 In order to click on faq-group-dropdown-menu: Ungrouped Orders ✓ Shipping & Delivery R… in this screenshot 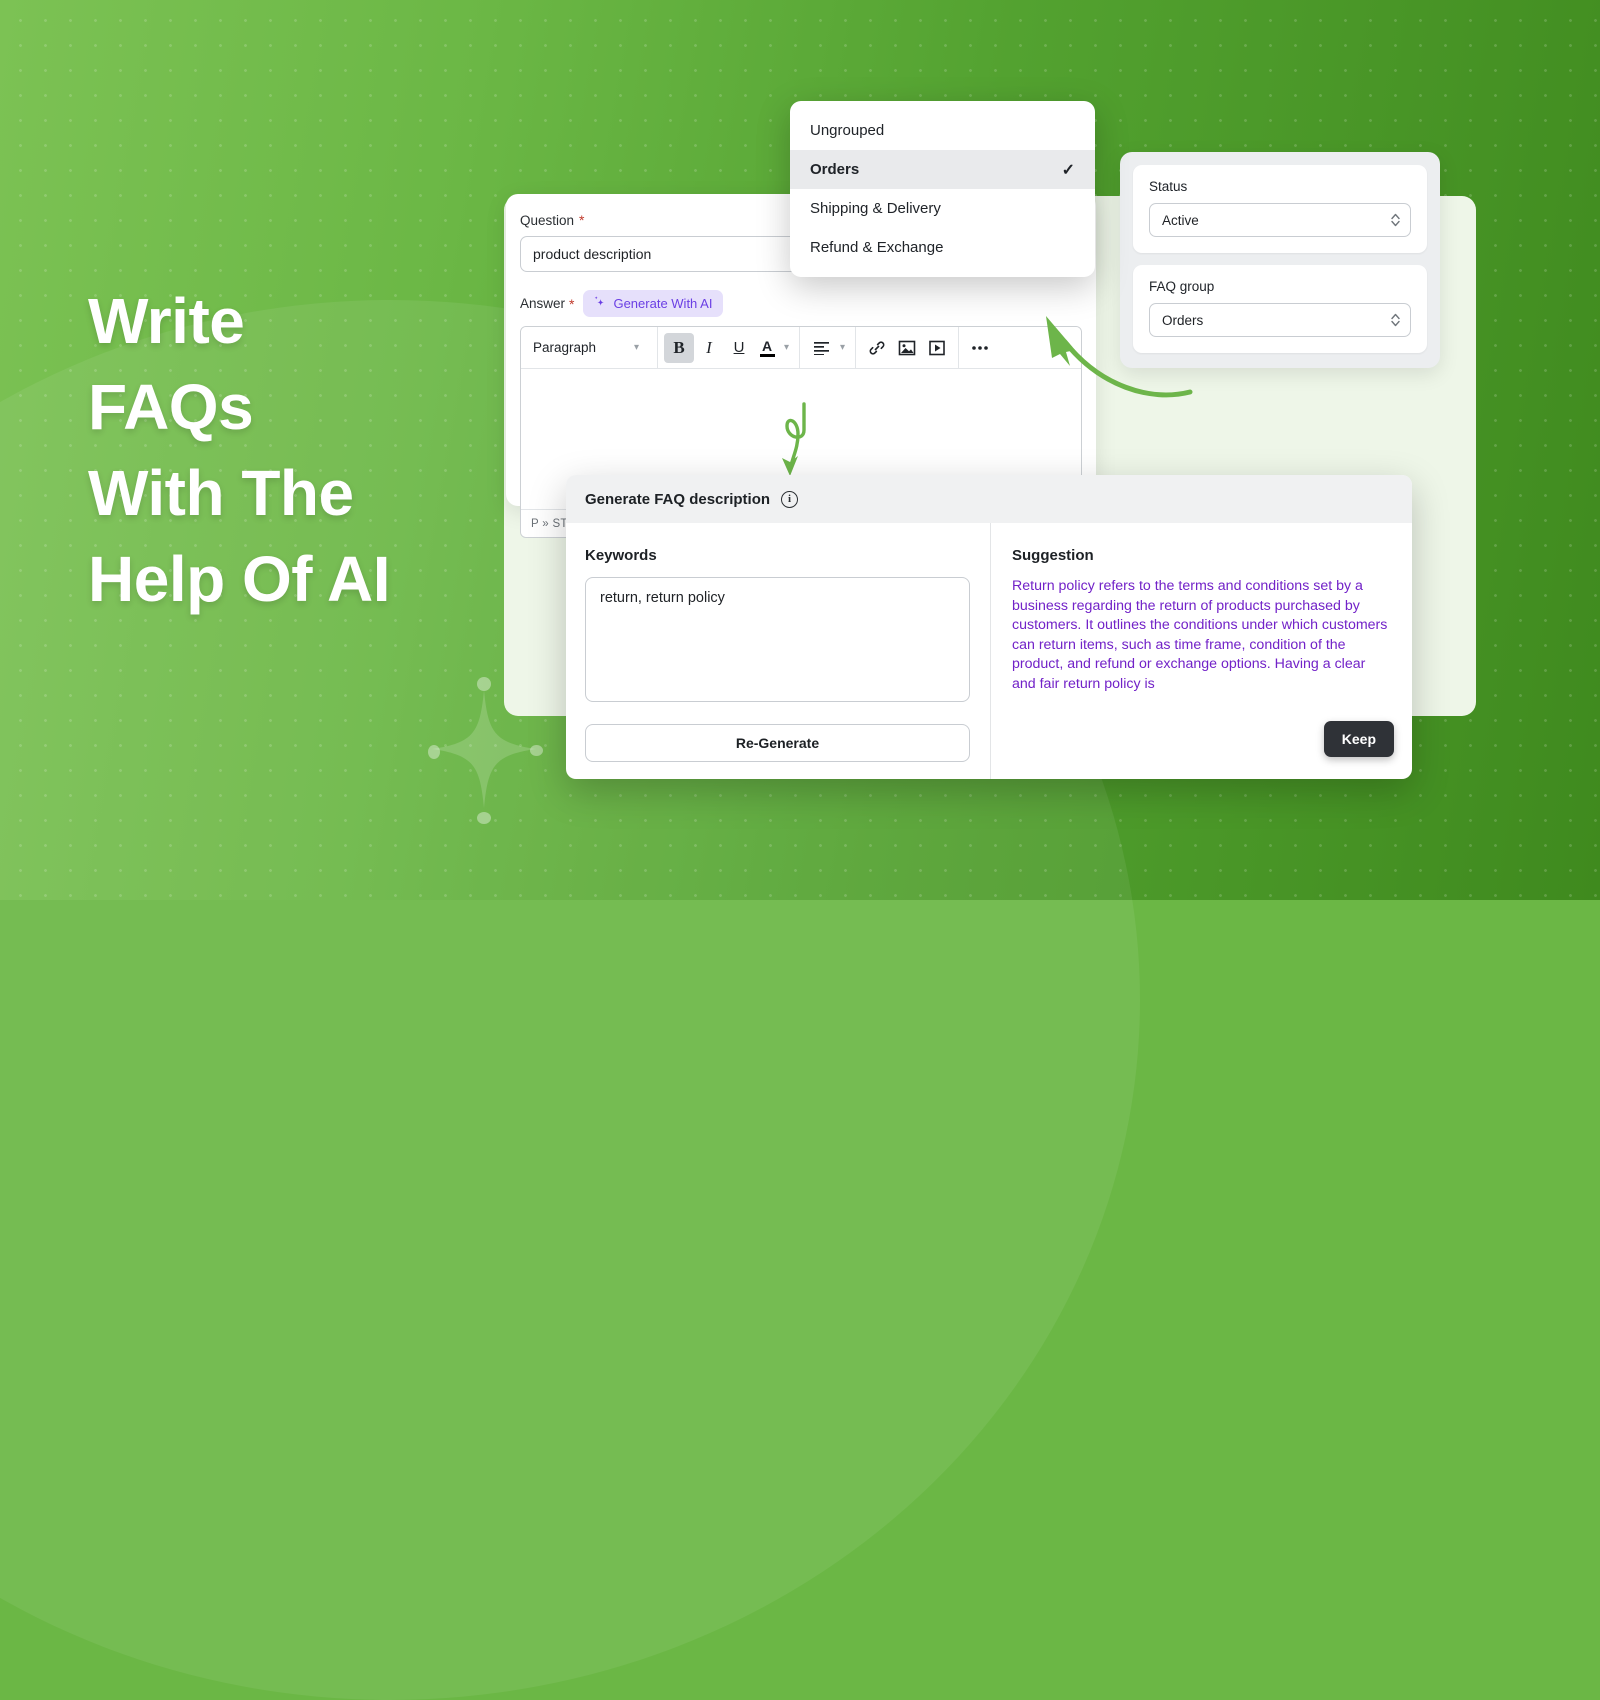, I will do `click(942, 189)`.